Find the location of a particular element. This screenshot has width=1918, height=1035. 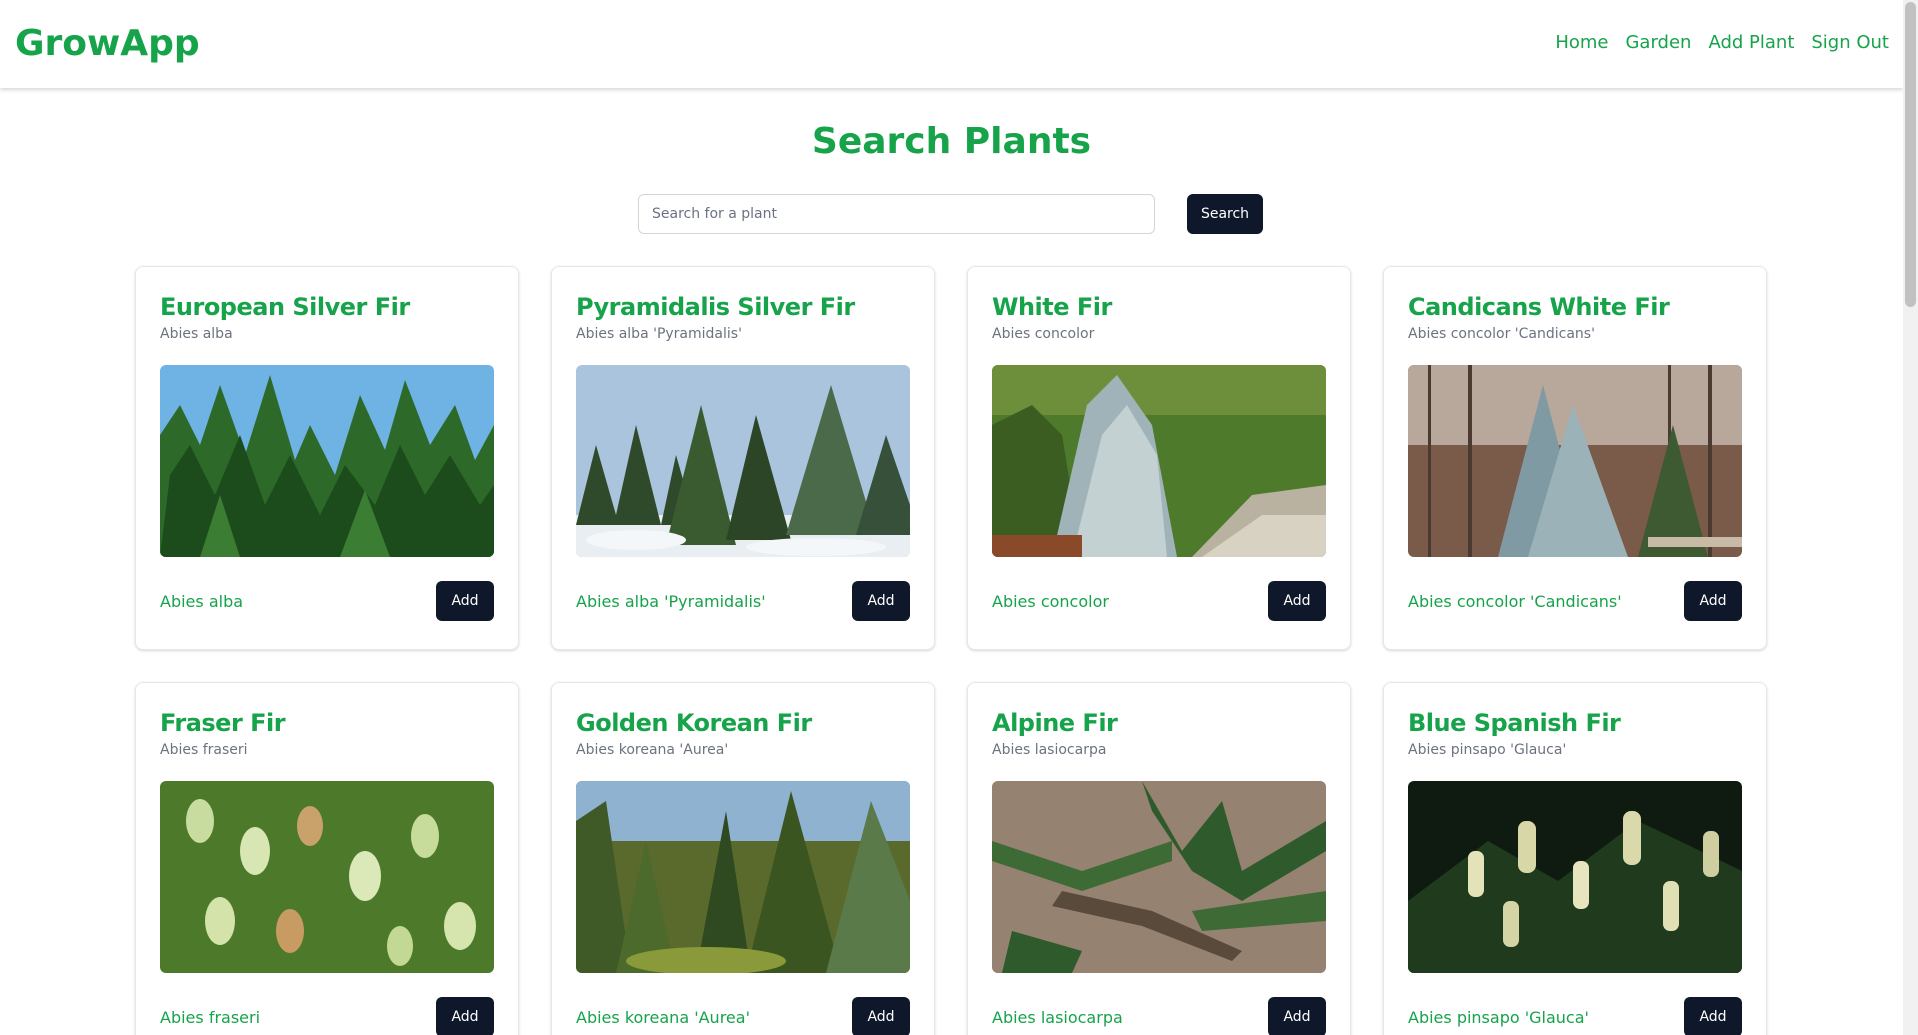

plant-card-title: White Fir is located at coordinates (1052, 307).